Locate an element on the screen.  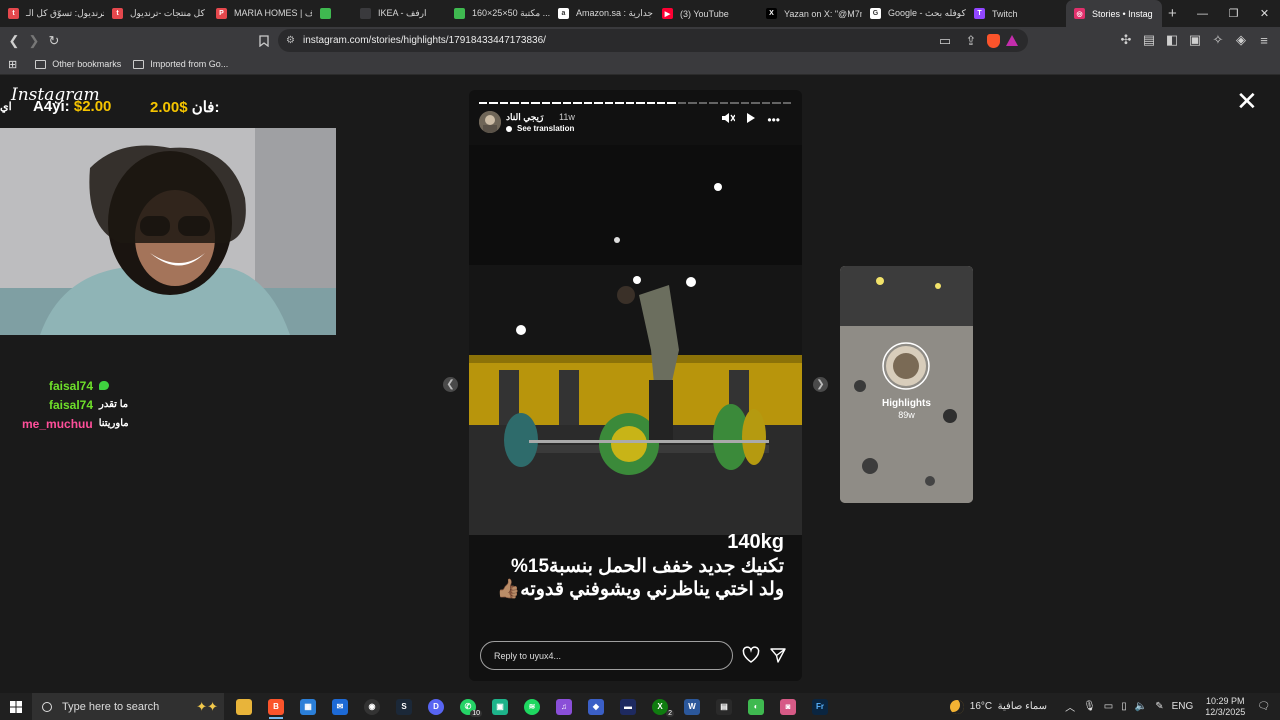
browser-tab: ◎ Stories • Instag ✕ is located at coordinates (1114, 13).